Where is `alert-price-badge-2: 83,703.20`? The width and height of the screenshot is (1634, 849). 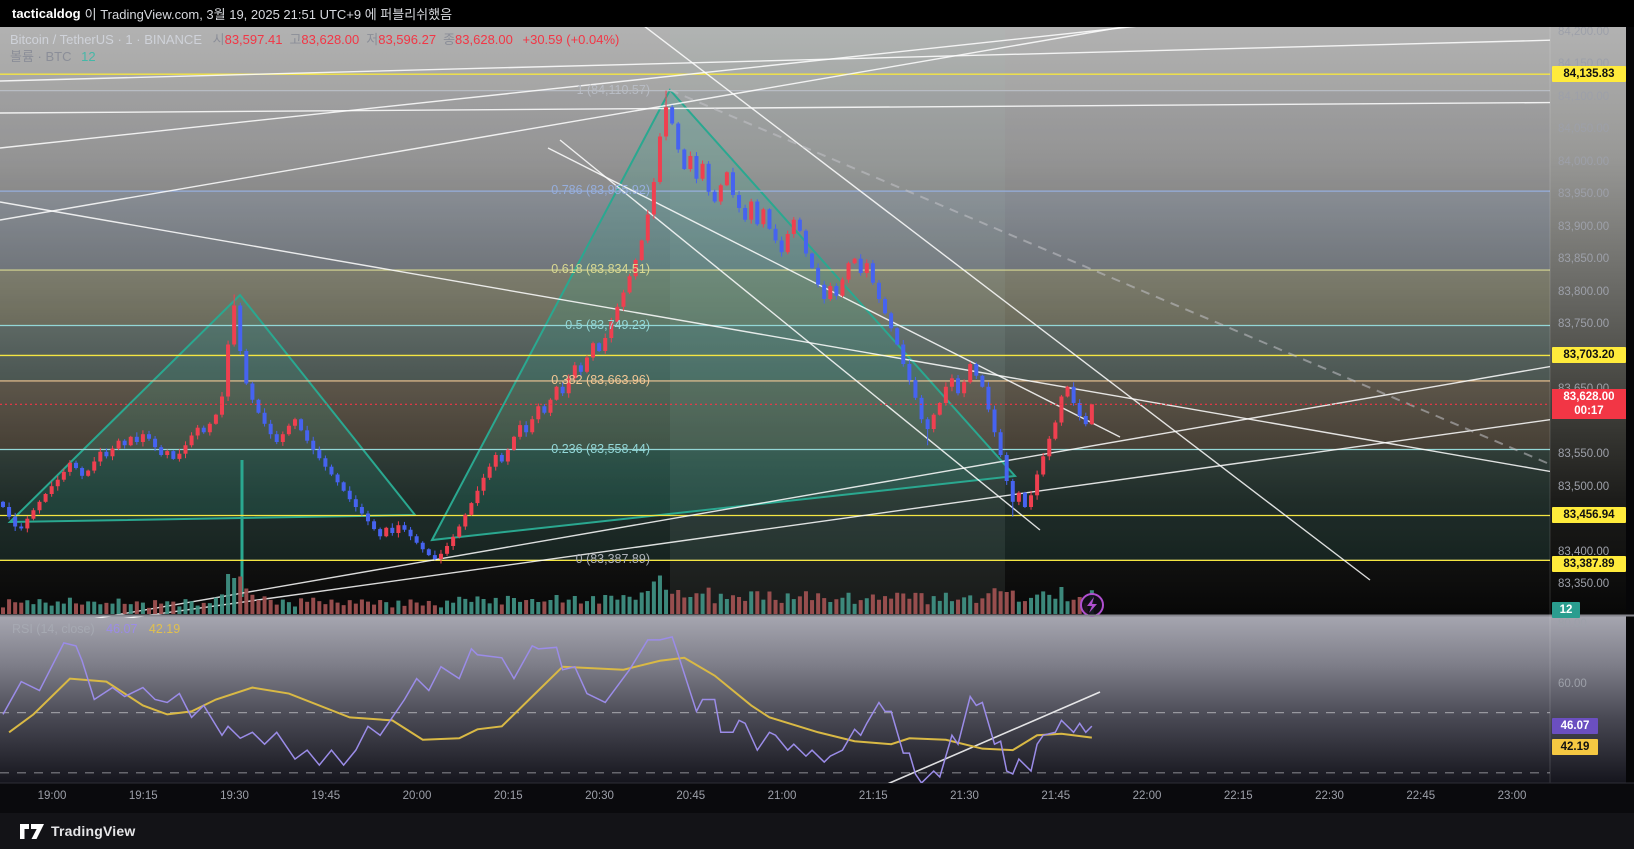 alert-price-badge-2: 83,703.20 is located at coordinates (1589, 355).